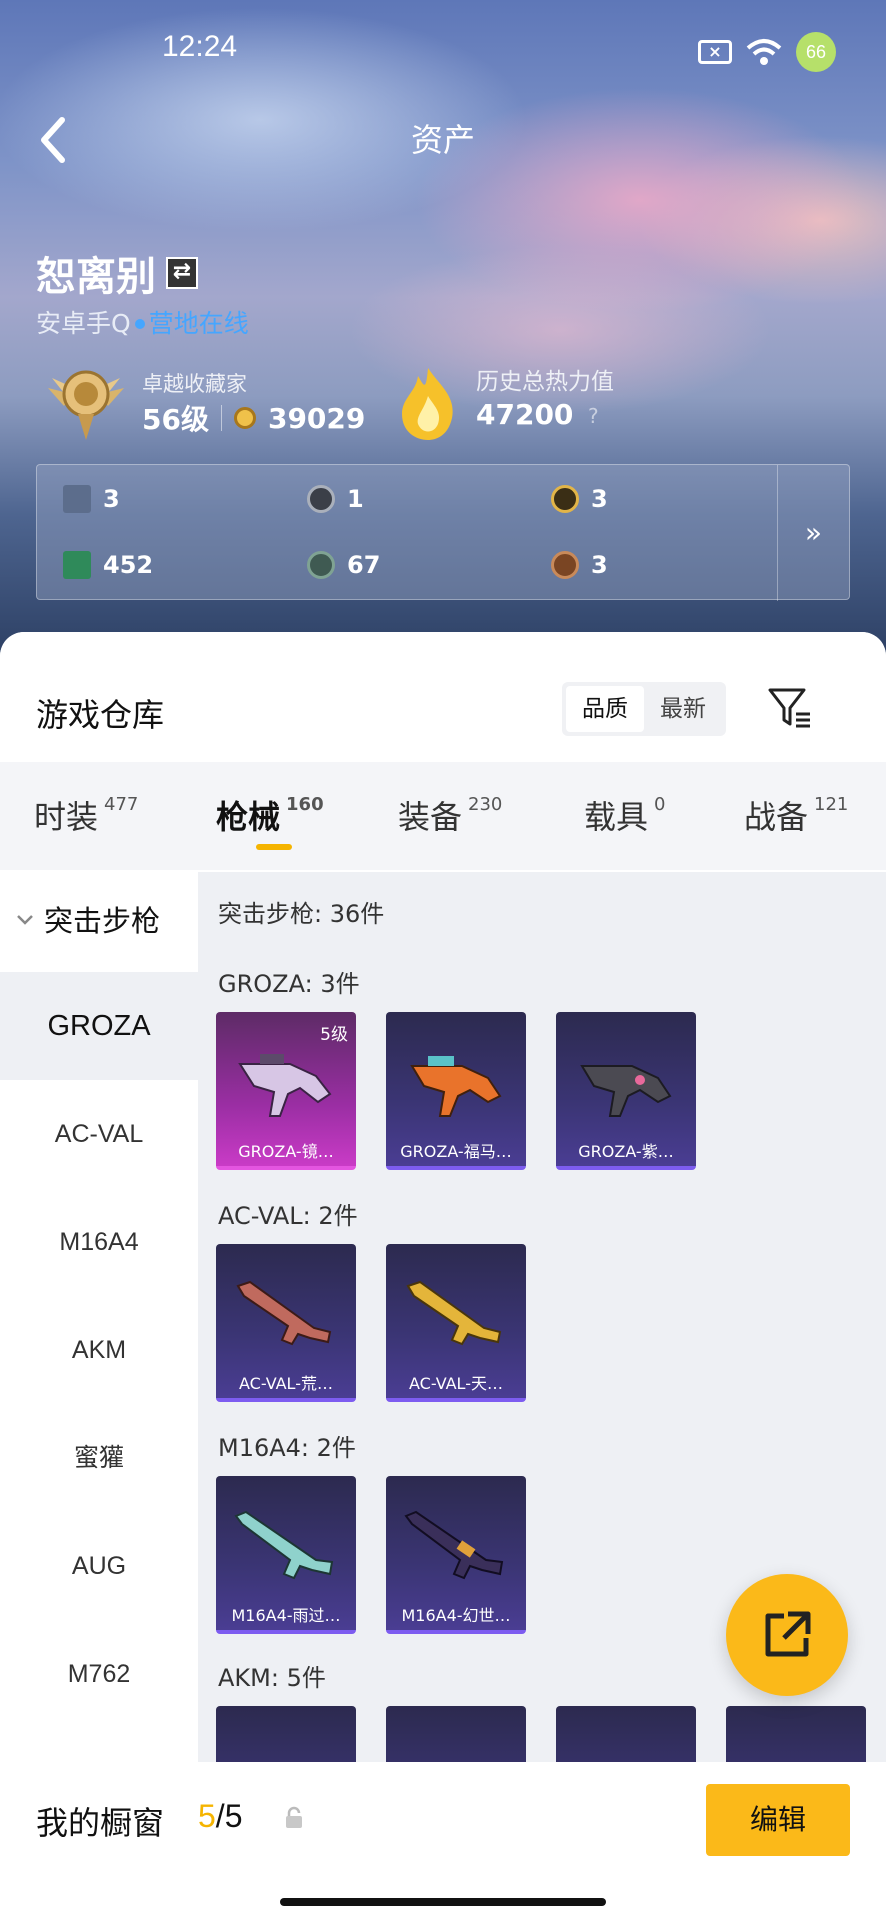 The width and height of the screenshot is (886, 1920). I want to click on sidebar-category: 突击步枪, so click(87, 919).